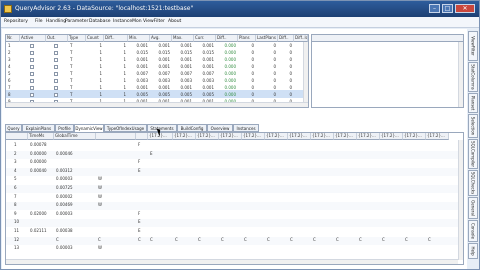  Describe the element at coordinates (192, 128) in the screenshot. I see `tab-buildconfig: BuildConfig` at that location.